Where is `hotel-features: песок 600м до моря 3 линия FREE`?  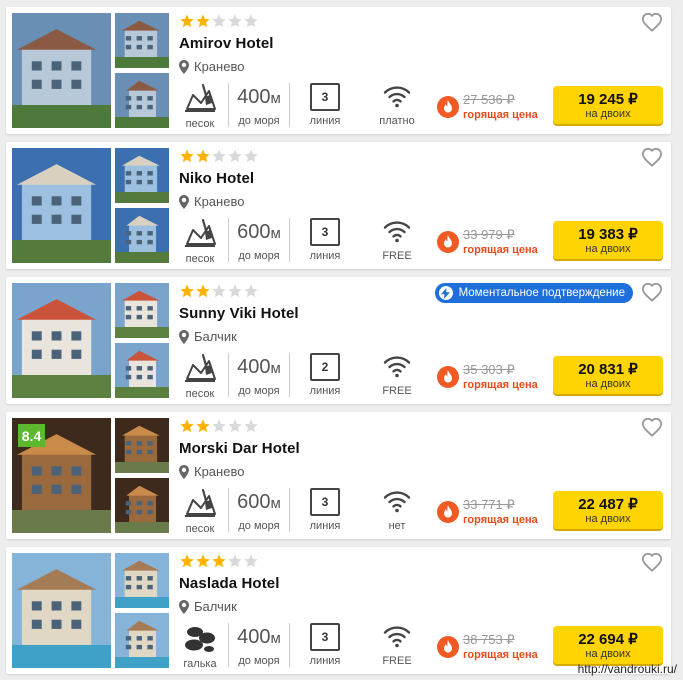 hotel-features: песок 600м до моря 3 линия FREE is located at coordinates (302, 241).